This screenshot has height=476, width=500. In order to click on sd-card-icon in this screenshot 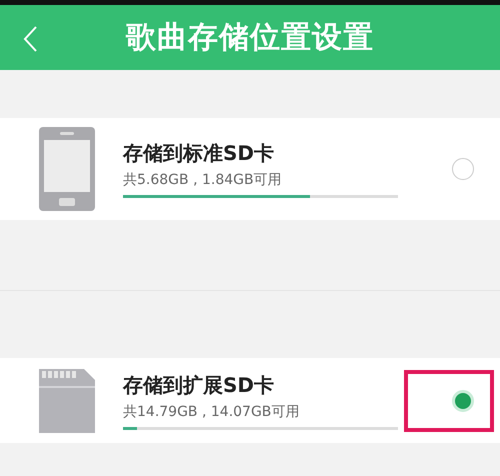, I will do `click(67, 401)`.